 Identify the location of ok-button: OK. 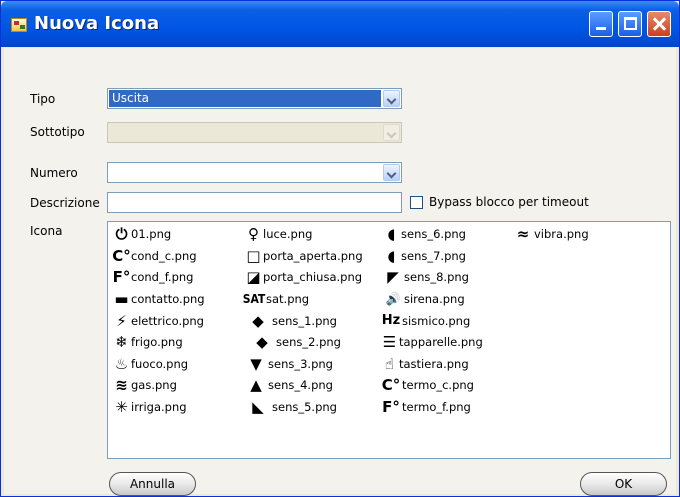
(623, 484).